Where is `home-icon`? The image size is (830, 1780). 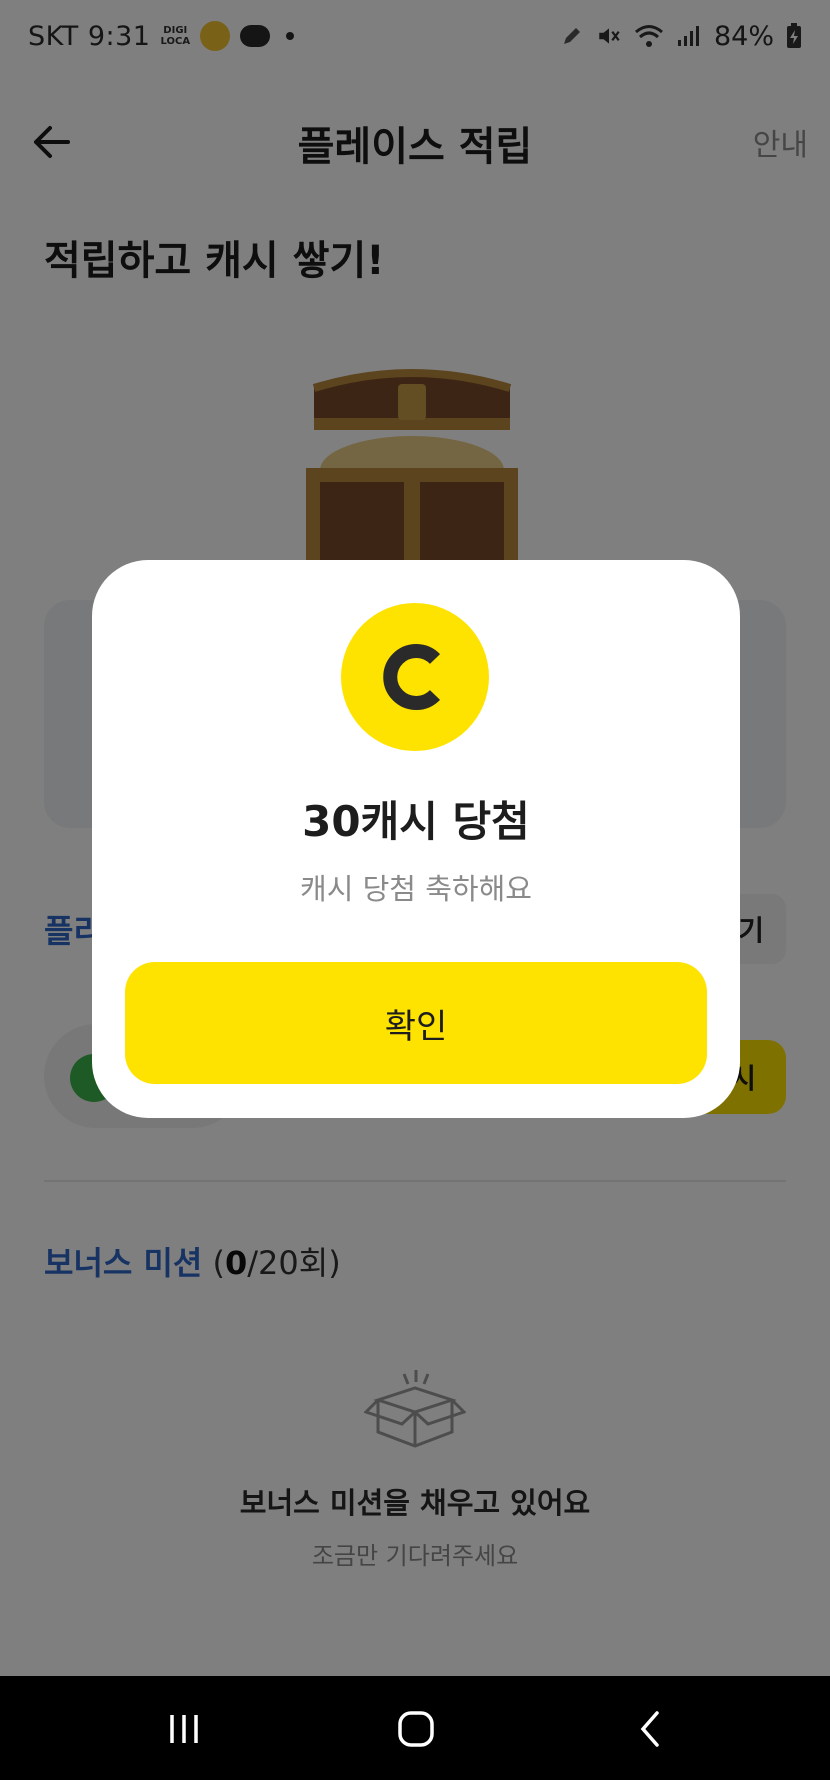 home-icon is located at coordinates (416, 1729).